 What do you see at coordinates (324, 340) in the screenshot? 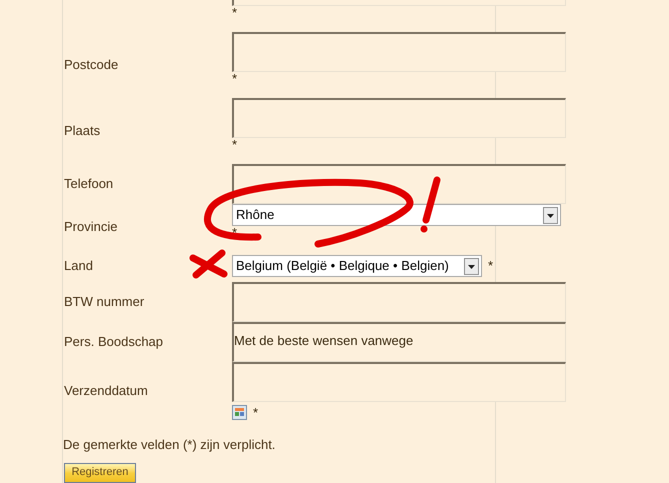
I see `field-value: Met de beste wensen vanwege` at bounding box center [324, 340].